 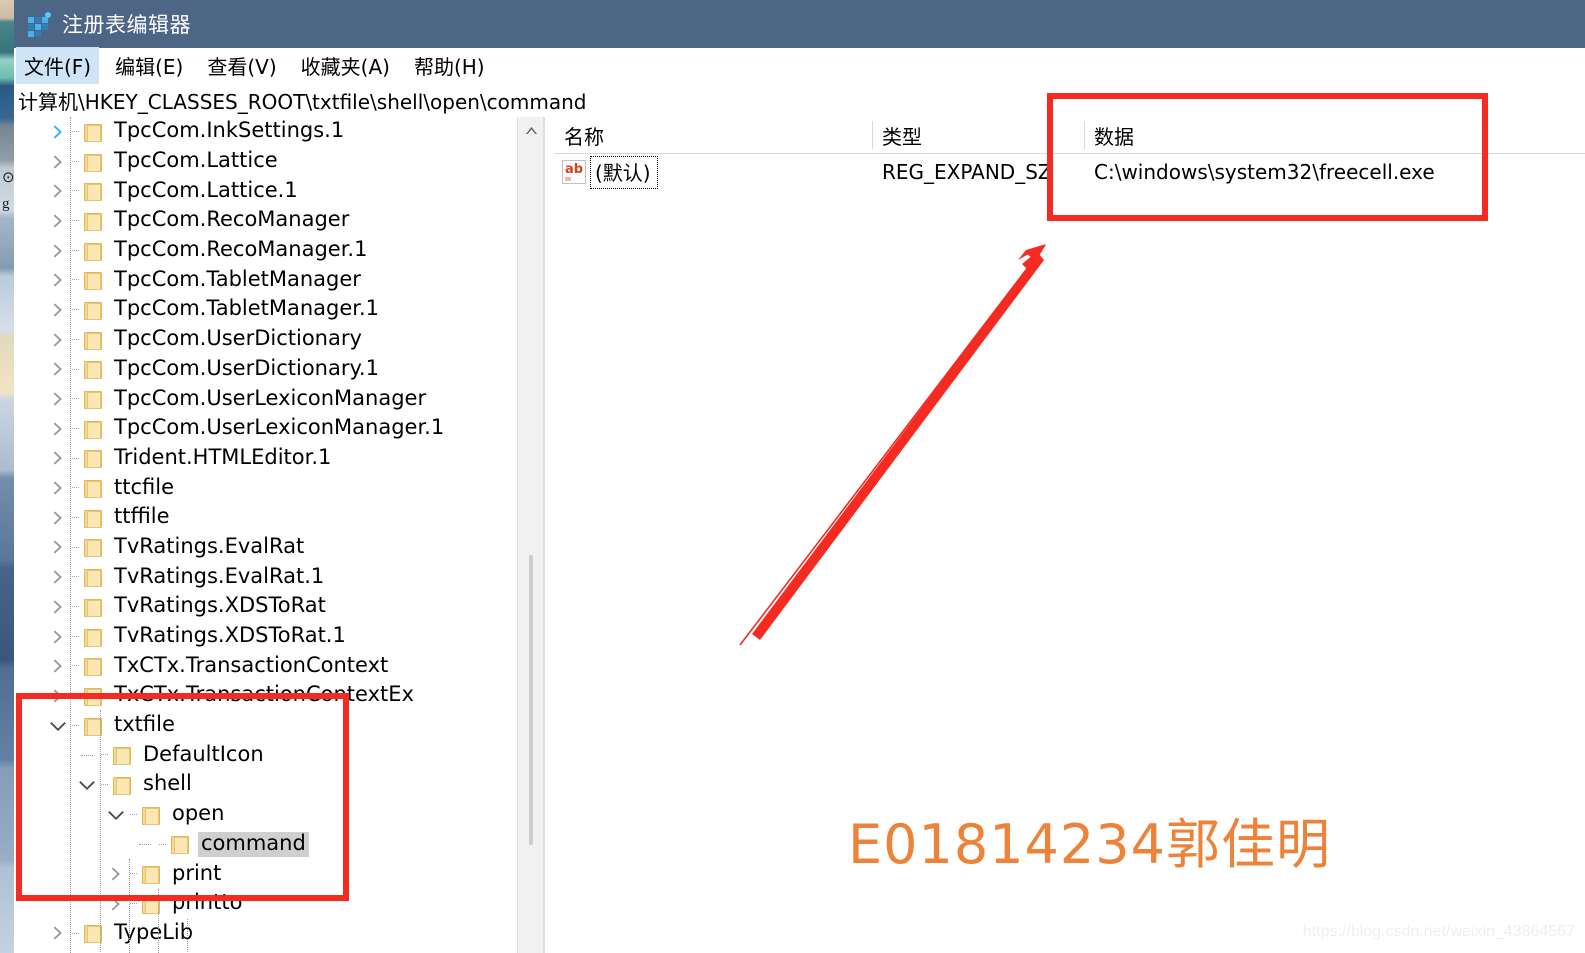 I want to click on menu-bar: 文件(F) 编辑(E) 查看(V) 收藏夹(A) 帮助(H), so click(x=799, y=66).